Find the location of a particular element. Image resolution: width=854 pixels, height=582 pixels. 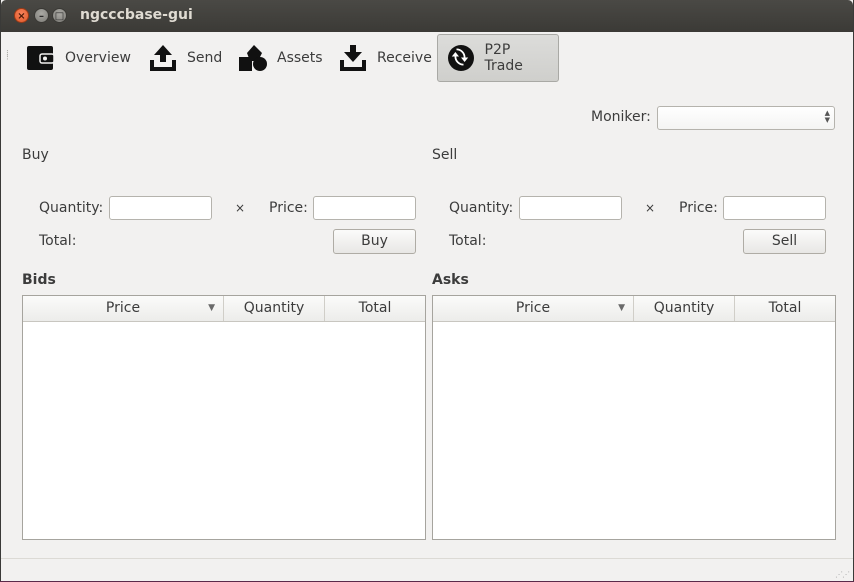

sell-heading: Sell is located at coordinates (445, 155).